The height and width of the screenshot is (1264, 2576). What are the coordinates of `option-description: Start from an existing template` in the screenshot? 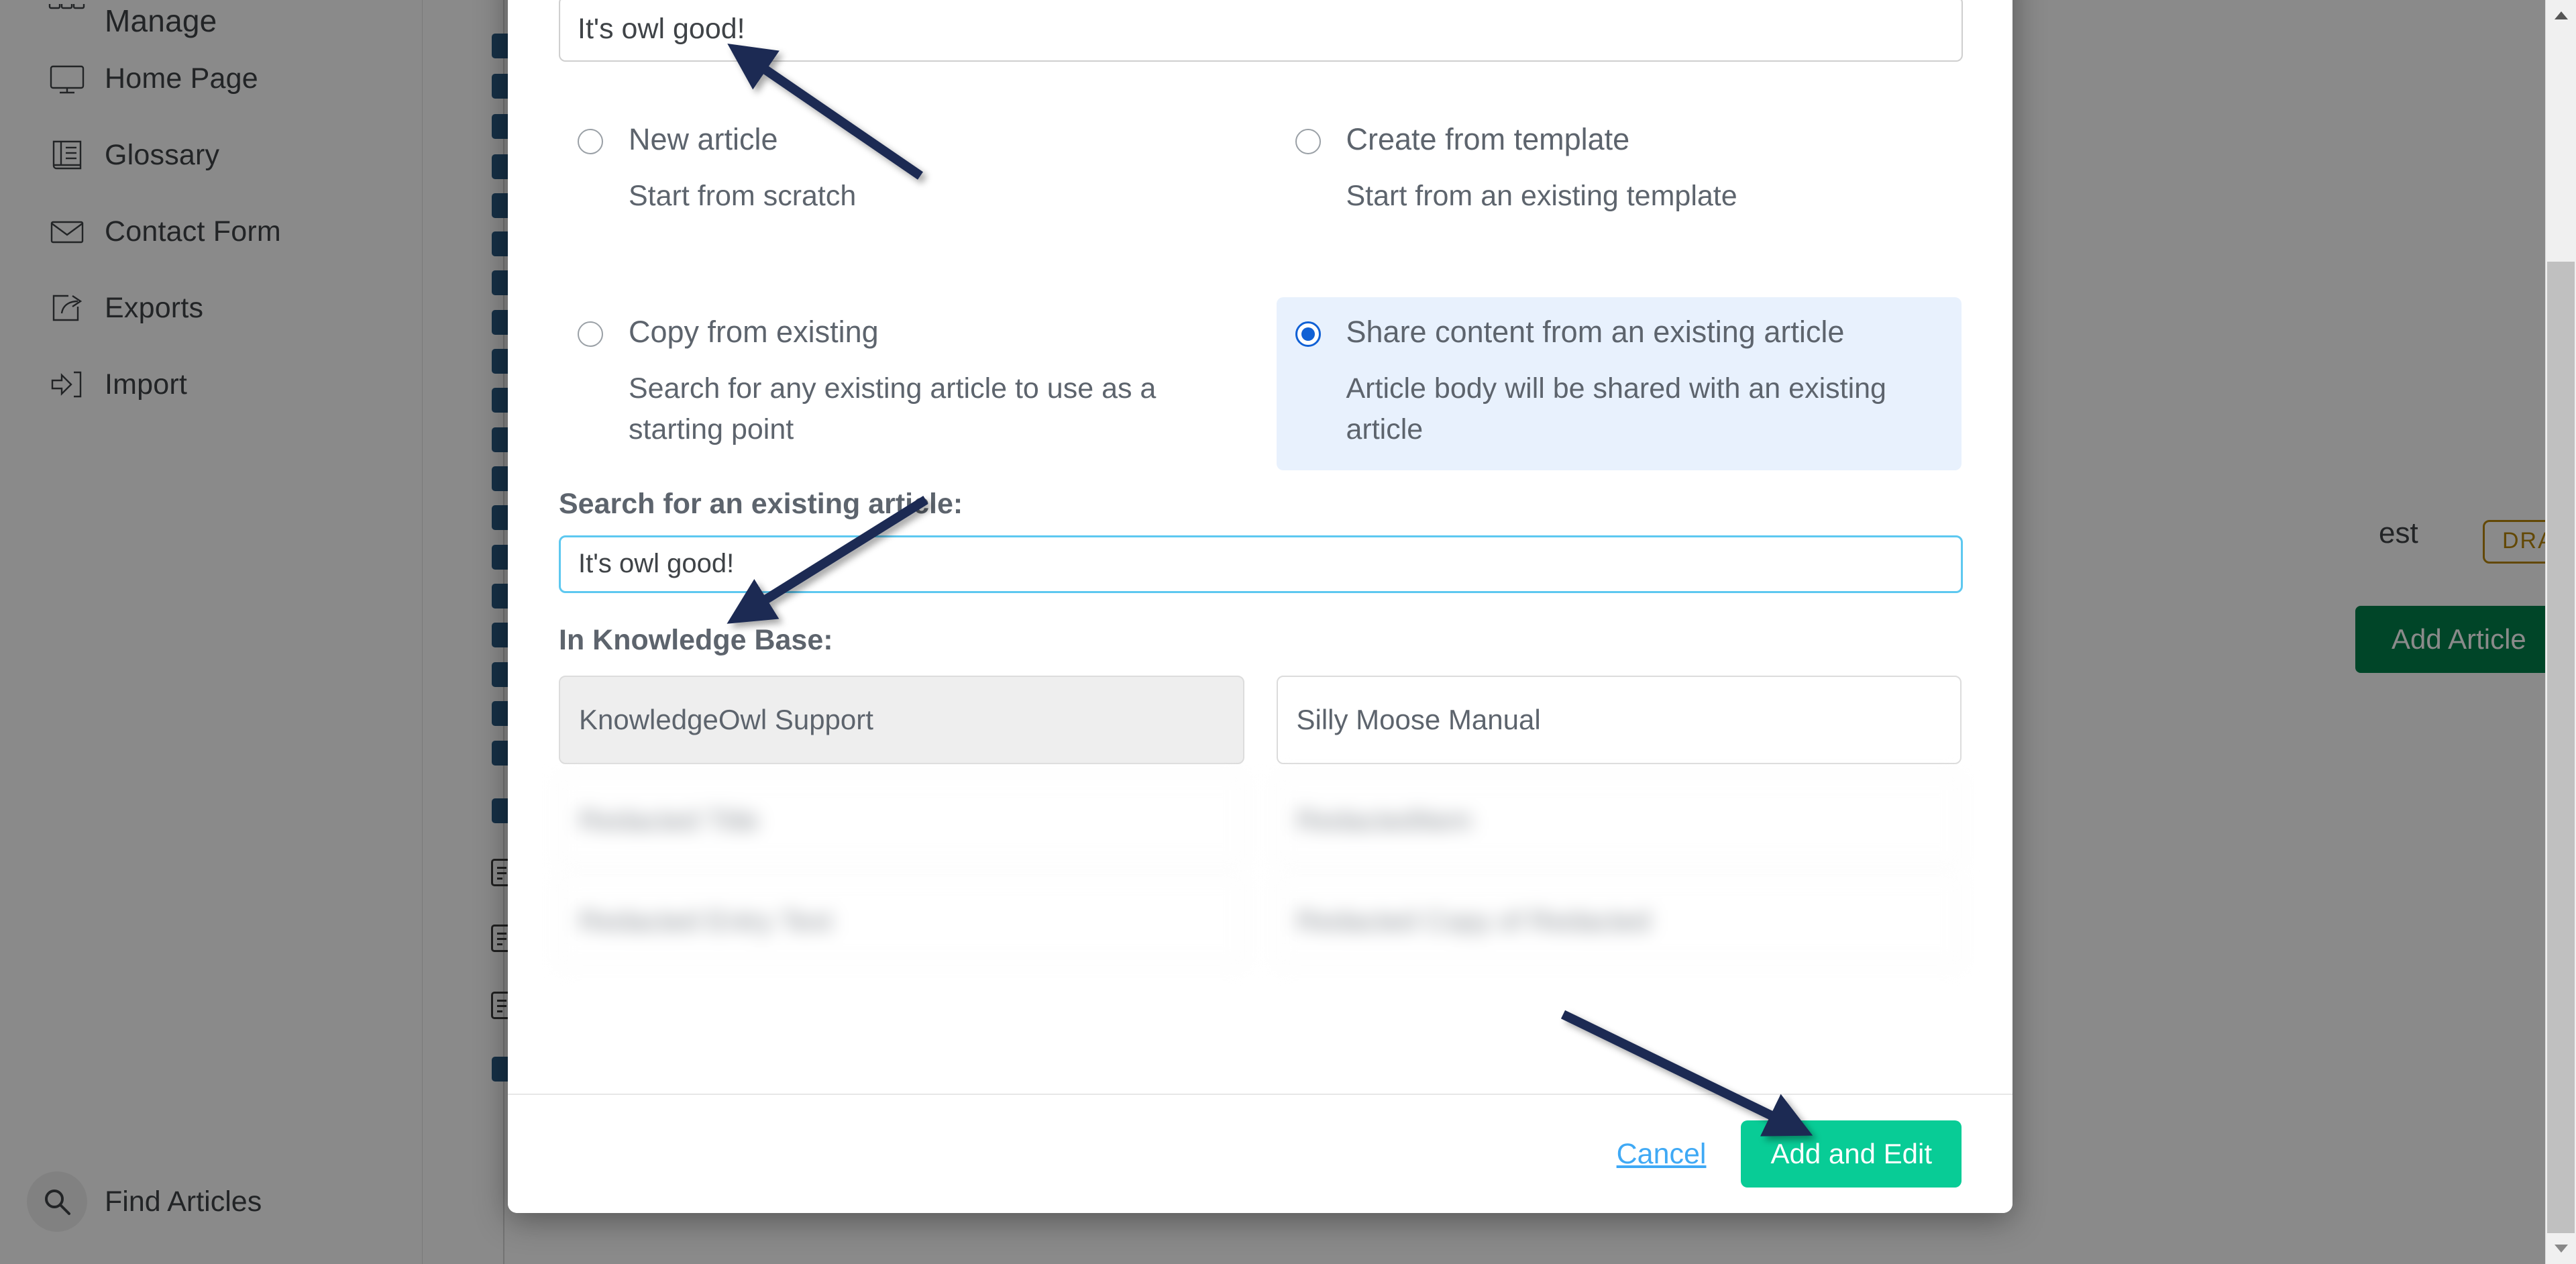 It's located at (1541, 195).